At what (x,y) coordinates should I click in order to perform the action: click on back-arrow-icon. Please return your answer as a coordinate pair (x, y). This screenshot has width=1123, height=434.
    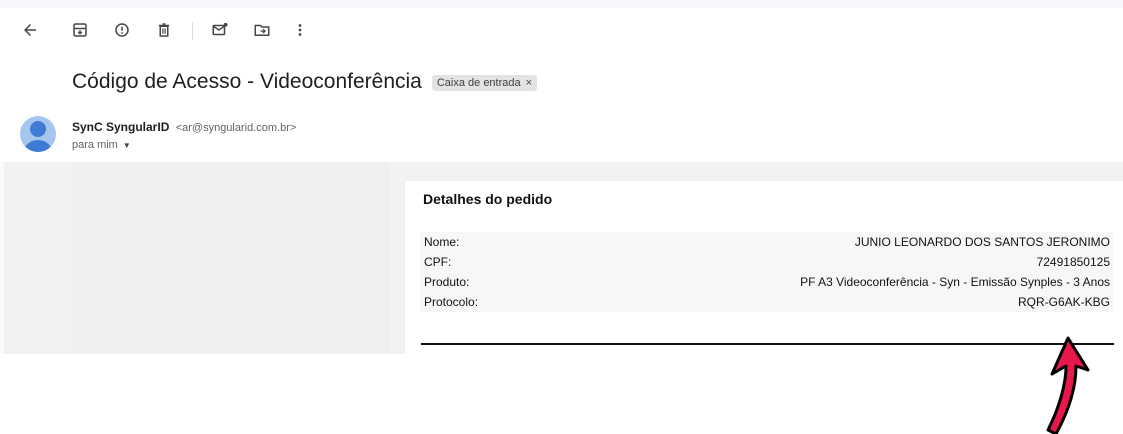
    Looking at the image, I should click on (30, 30).